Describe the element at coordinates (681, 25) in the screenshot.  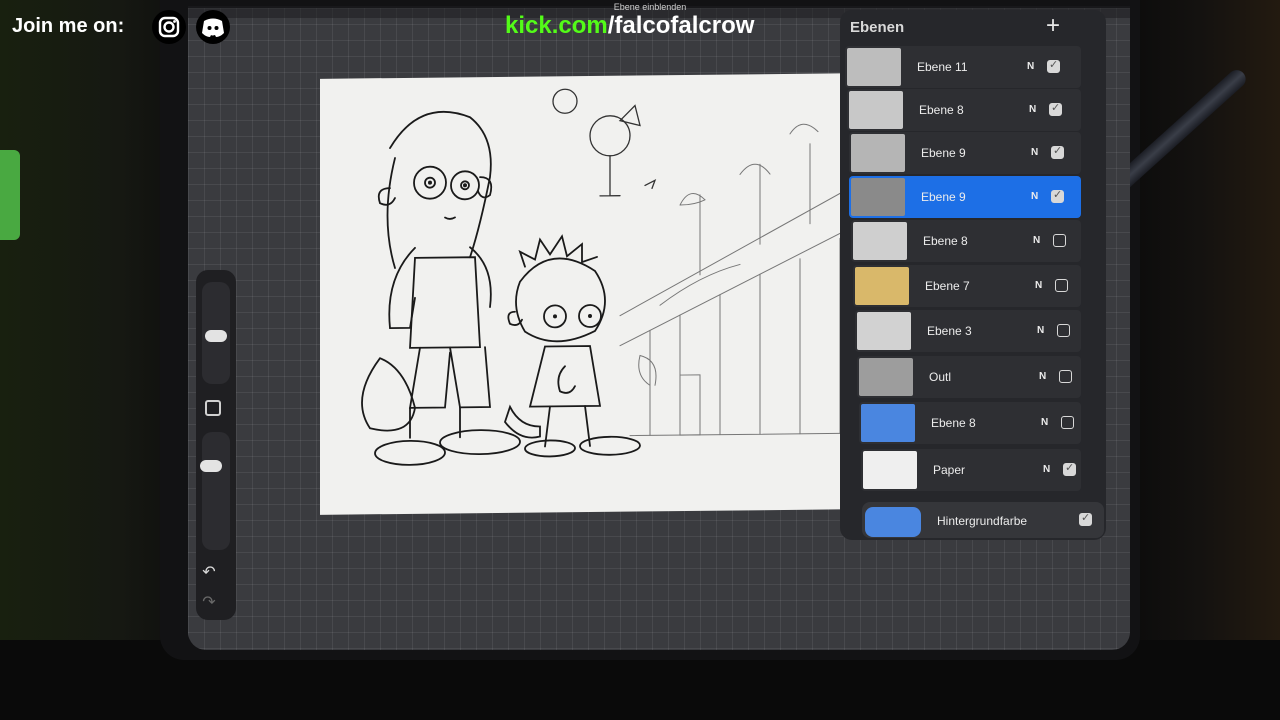
I see `kick-path: /falcofalcrow` at that location.